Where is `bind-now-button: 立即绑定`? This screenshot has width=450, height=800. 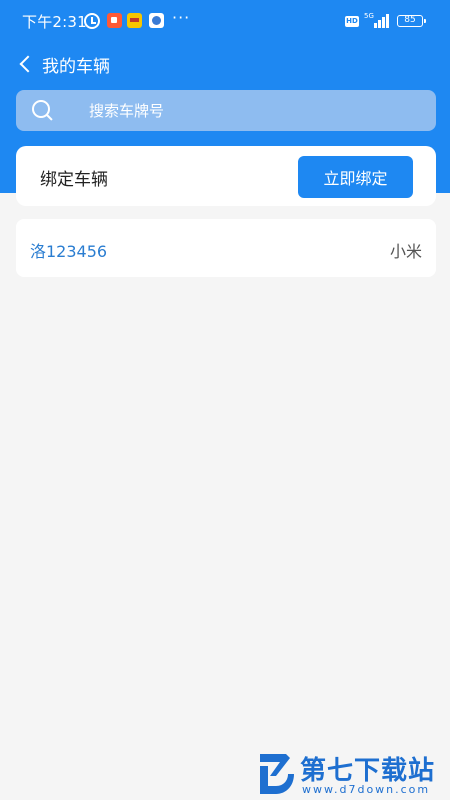 bind-now-button: 立即绑定 is located at coordinates (355, 177).